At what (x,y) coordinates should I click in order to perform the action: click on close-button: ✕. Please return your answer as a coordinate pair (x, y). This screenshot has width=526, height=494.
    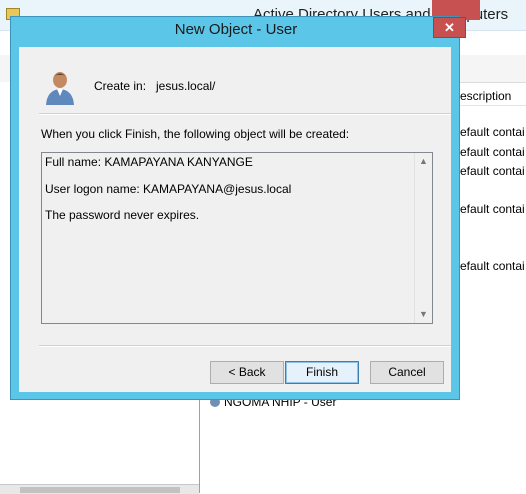
    Looking at the image, I should click on (449, 27).